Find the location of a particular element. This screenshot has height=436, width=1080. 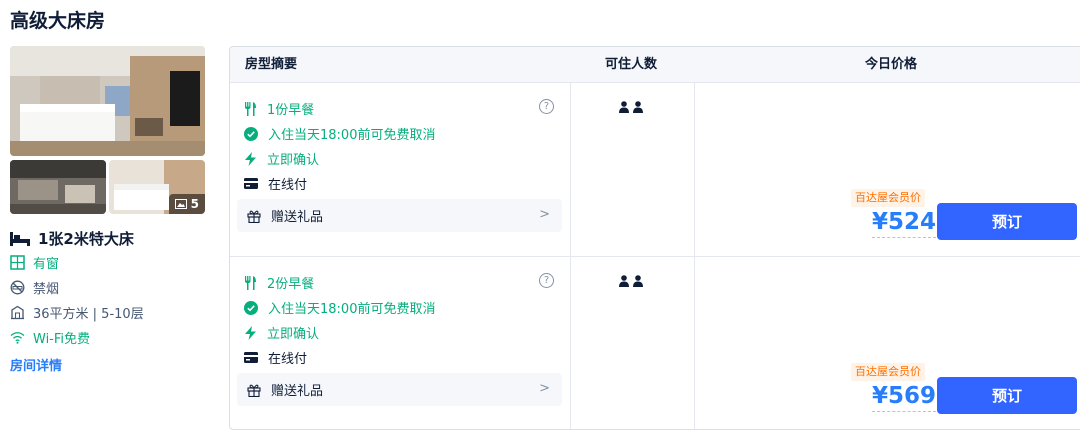

feature-no-smoking: 禁烟 is located at coordinates (34, 287).